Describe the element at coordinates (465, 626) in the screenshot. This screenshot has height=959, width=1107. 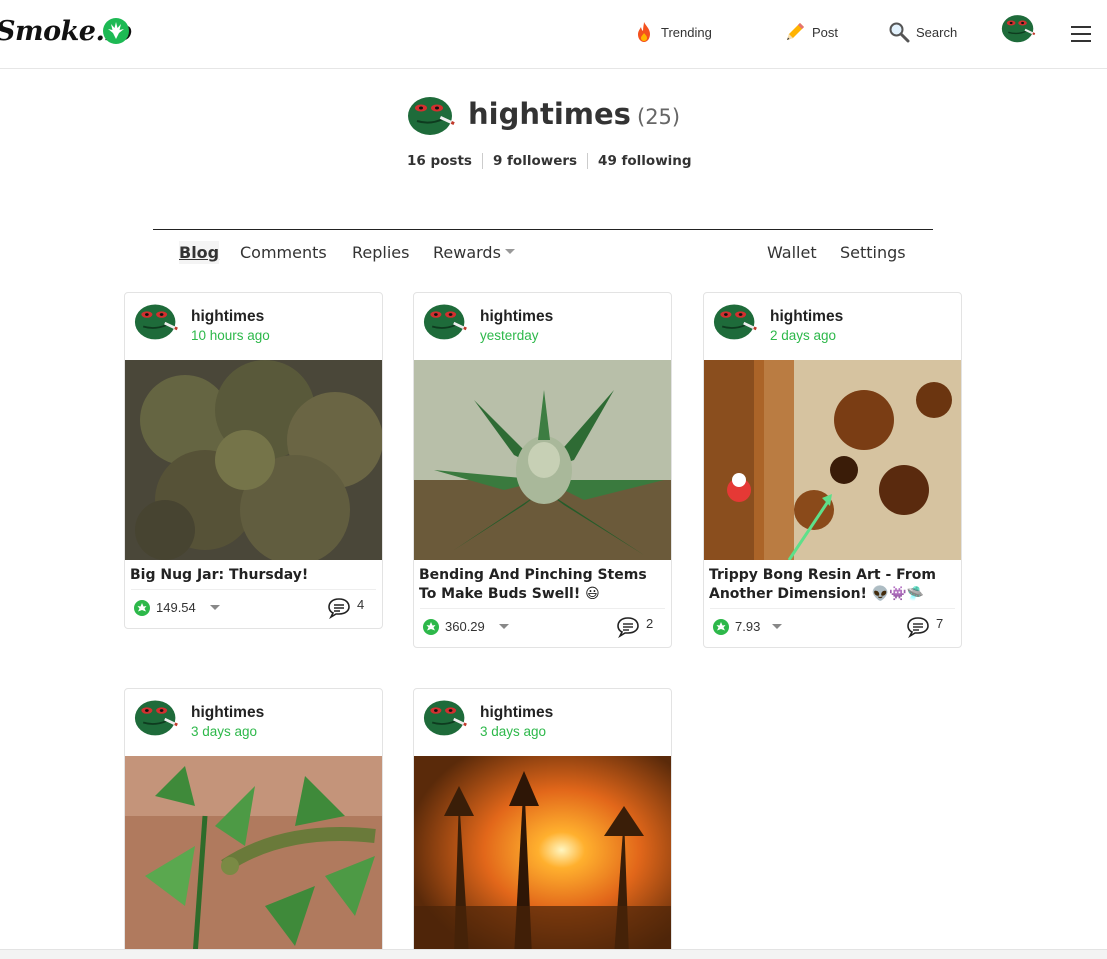
I see `payout-value: 360.29` at that location.